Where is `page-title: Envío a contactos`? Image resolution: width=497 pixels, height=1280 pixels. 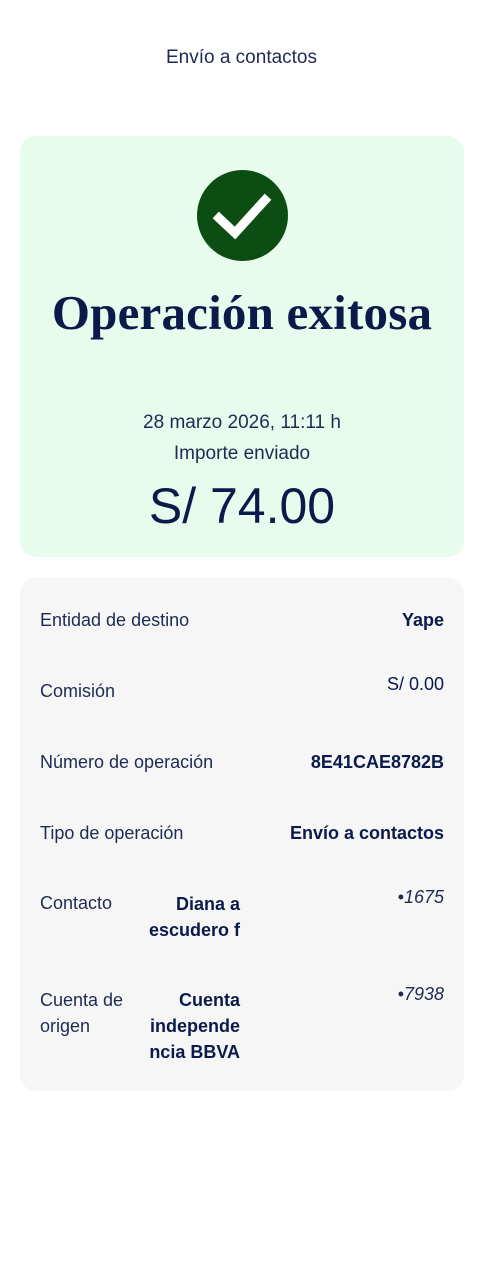 page-title: Envío a contactos is located at coordinates (241, 57).